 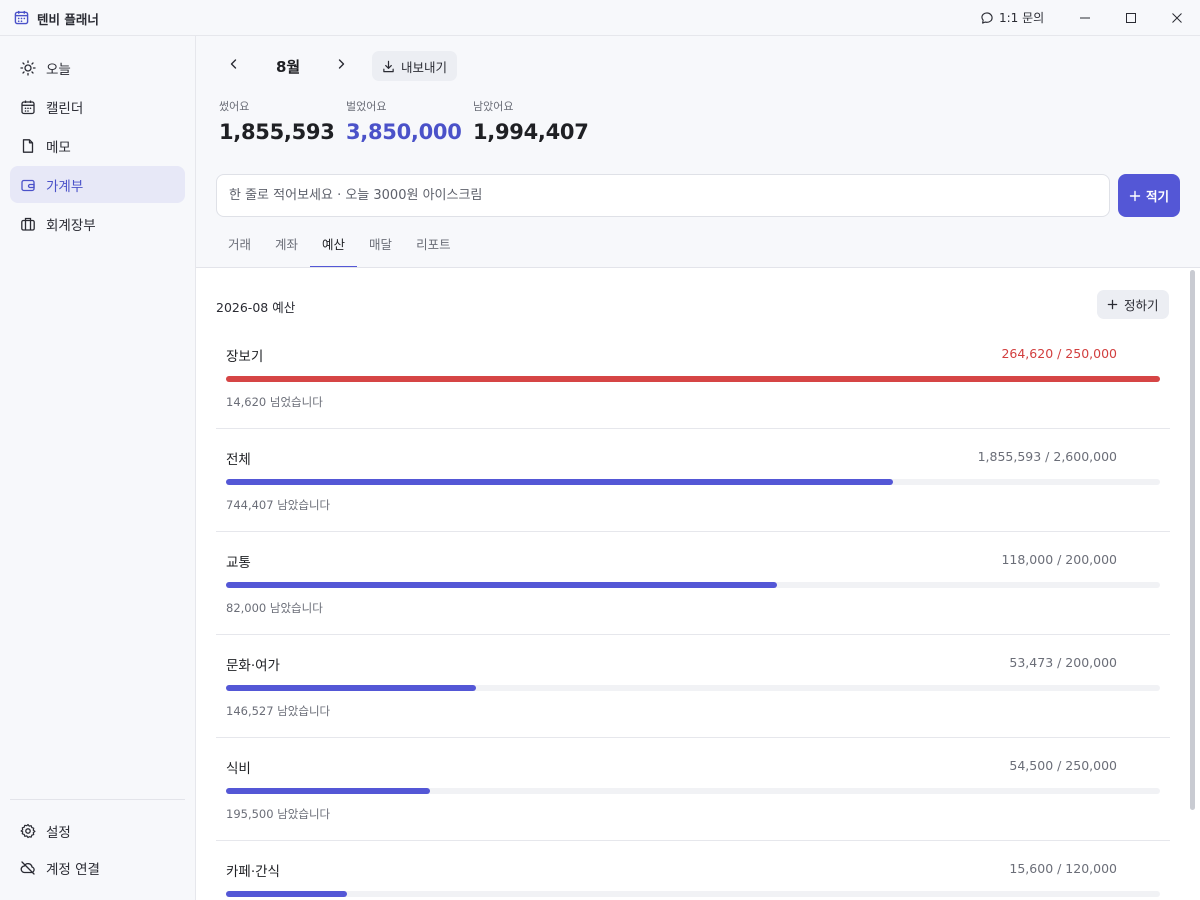 I want to click on stat-left-label: 남았어요, so click(x=493, y=106).